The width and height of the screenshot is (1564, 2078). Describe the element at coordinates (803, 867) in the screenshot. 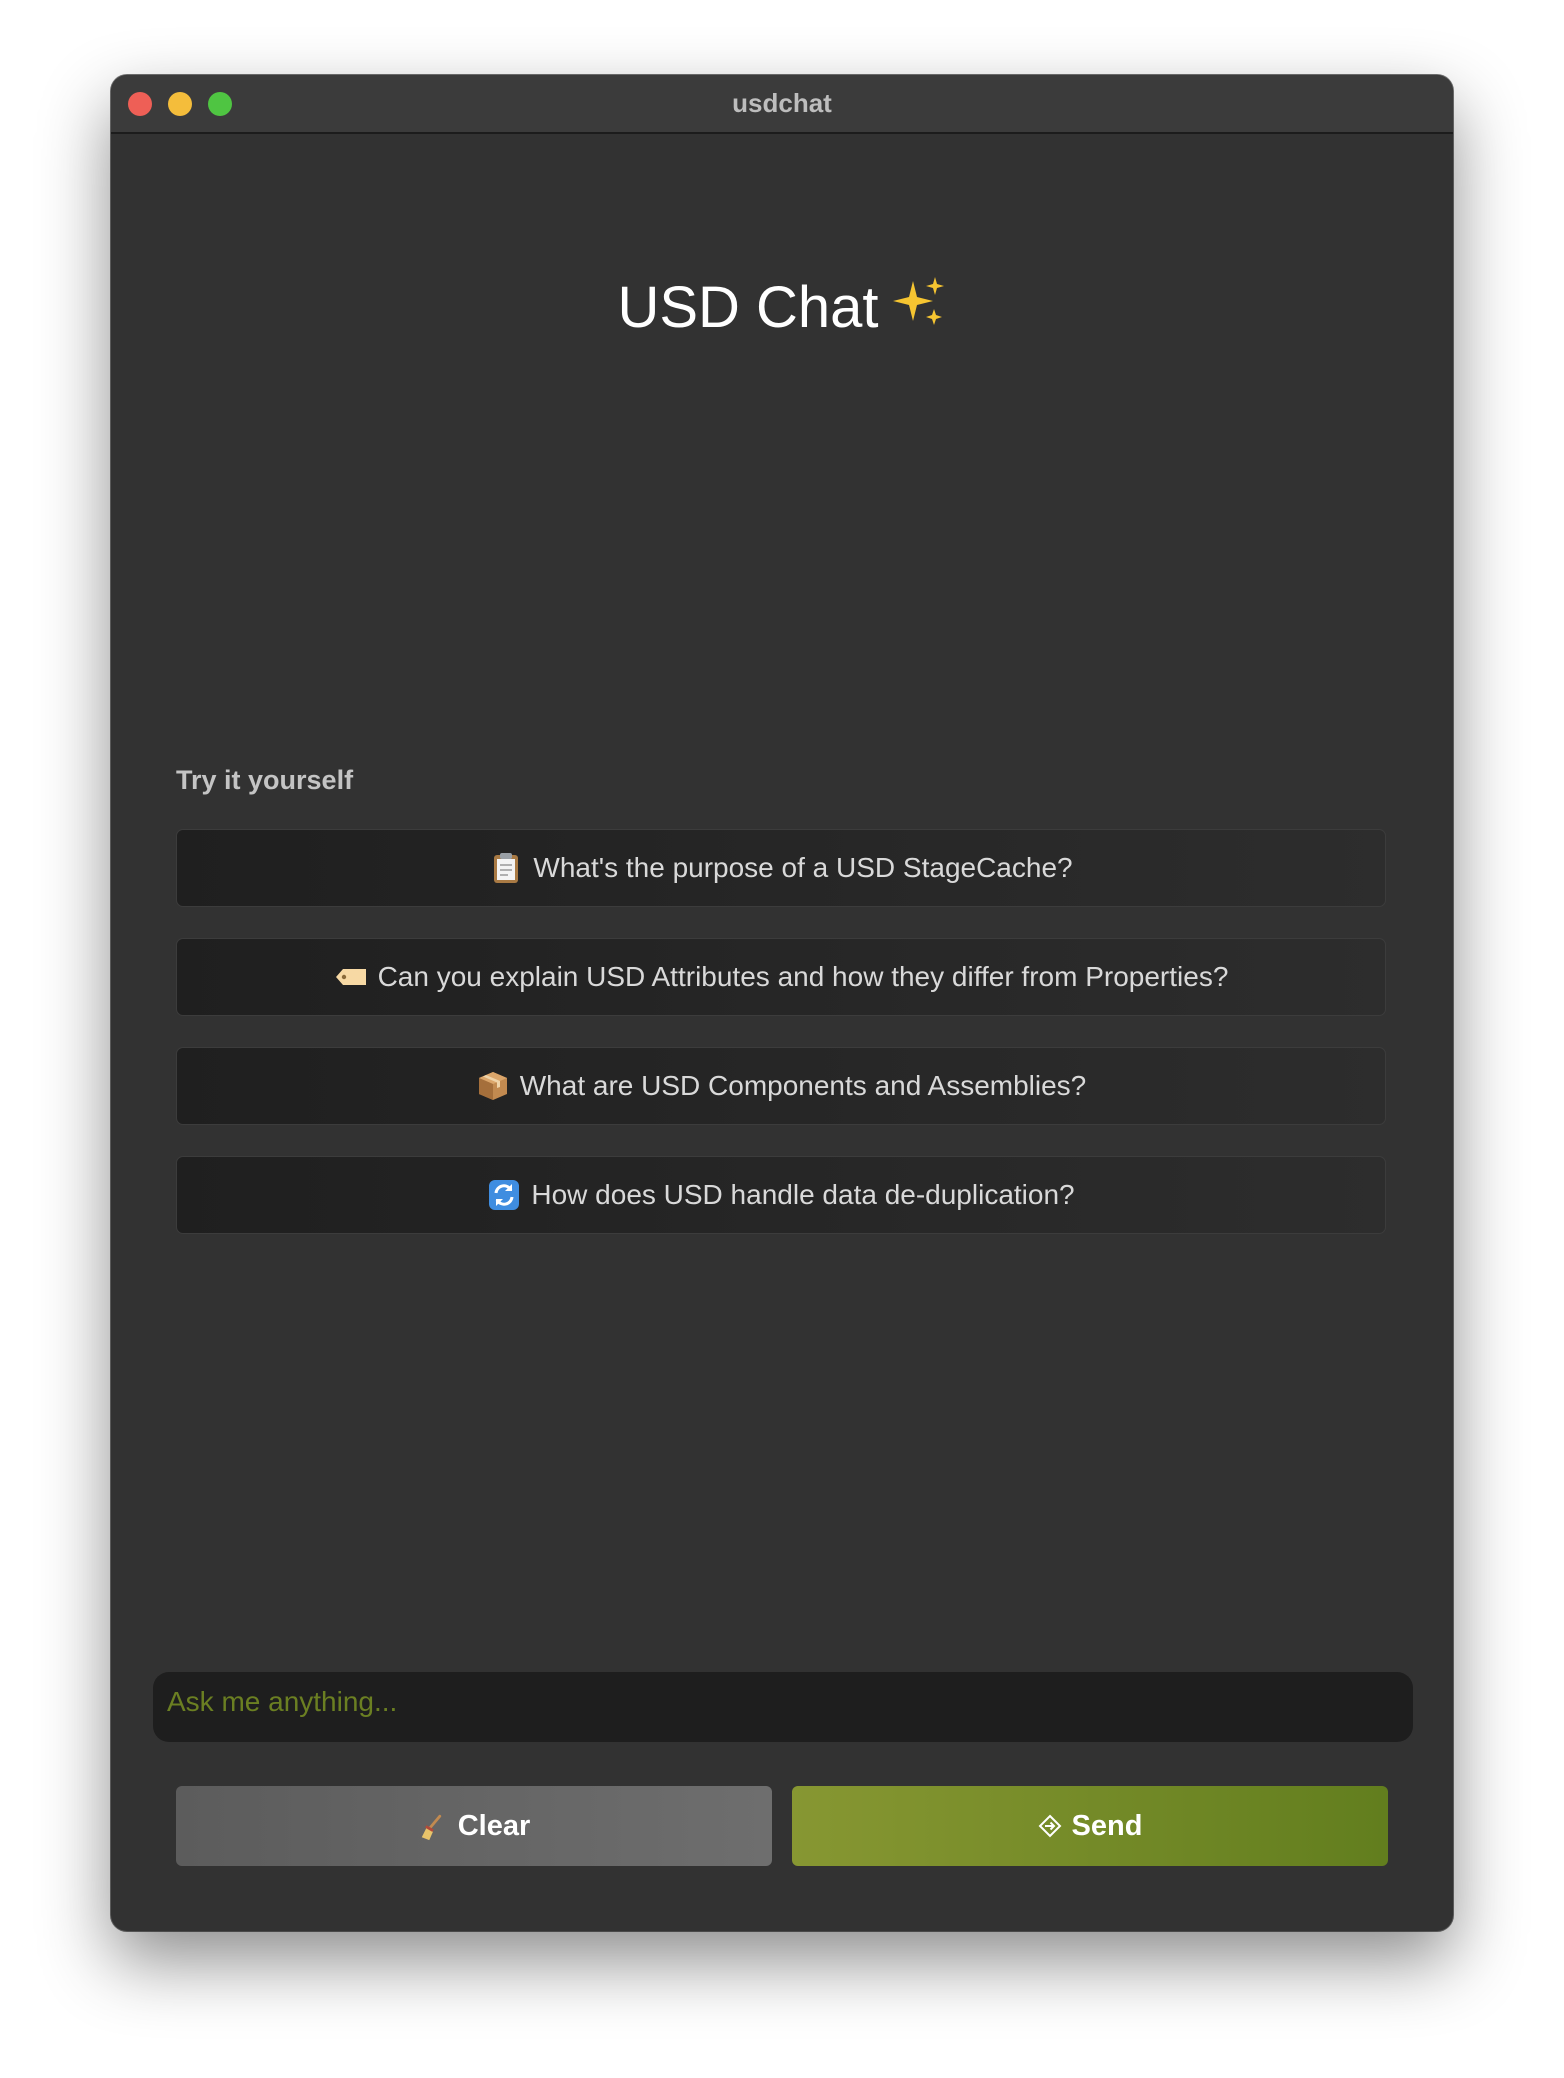

I see `suggestion-text: What's the purpose of a USD StageCache?` at that location.